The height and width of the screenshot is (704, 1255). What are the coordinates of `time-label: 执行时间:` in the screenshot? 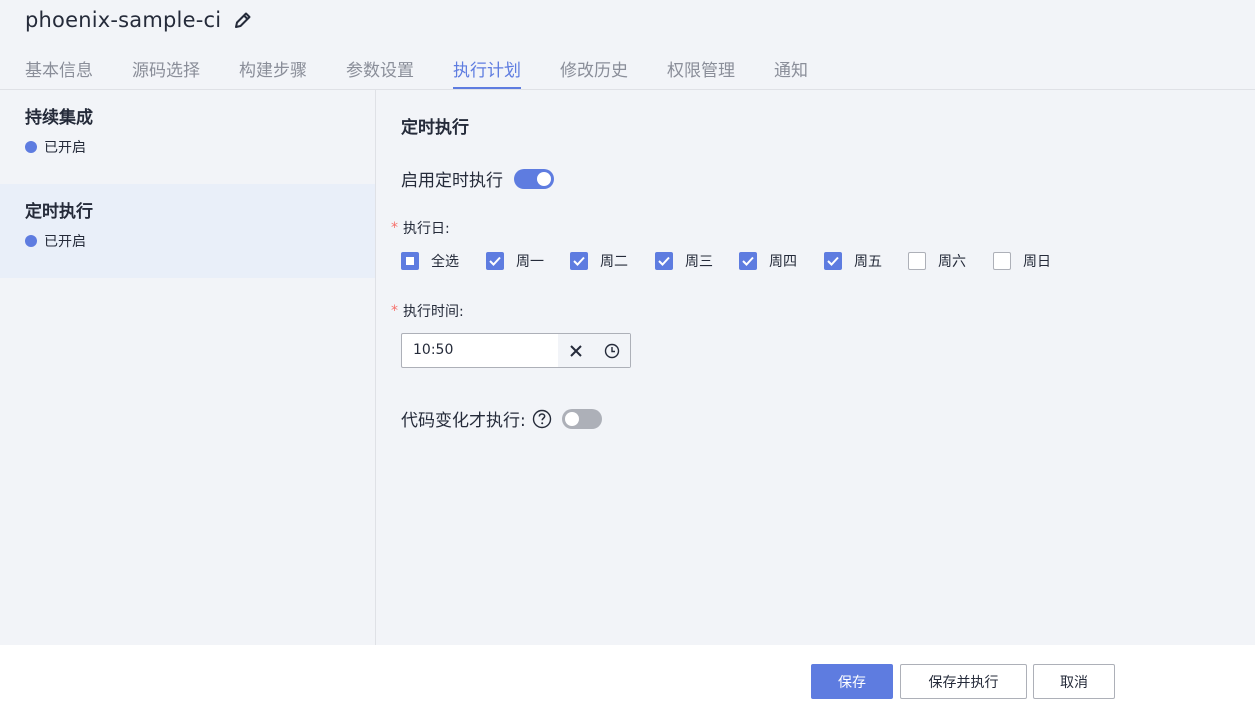 It's located at (433, 312).